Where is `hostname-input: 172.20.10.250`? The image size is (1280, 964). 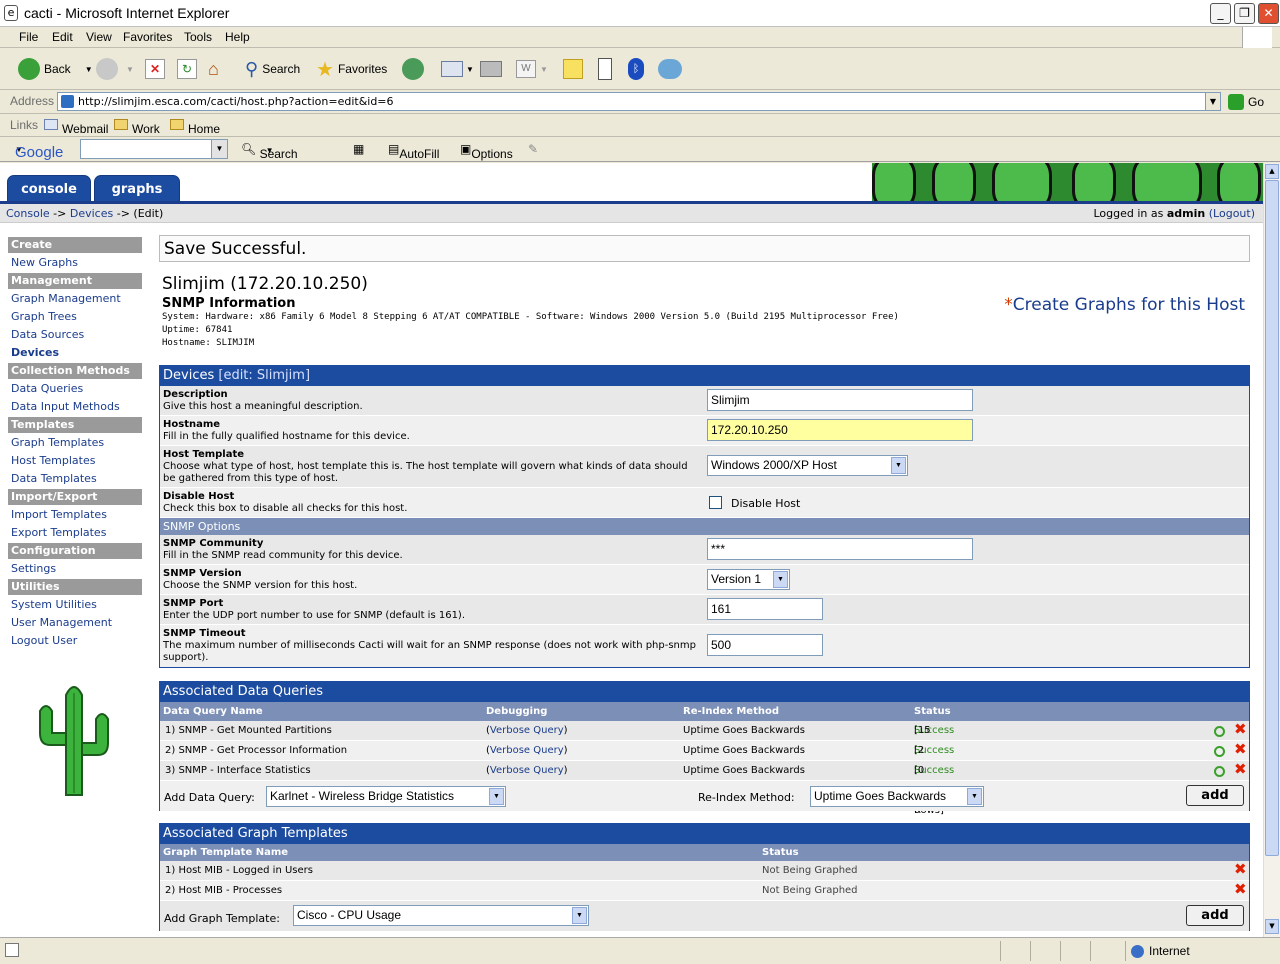 hostname-input: 172.20.10.250 is located at coordinates (840, 430).